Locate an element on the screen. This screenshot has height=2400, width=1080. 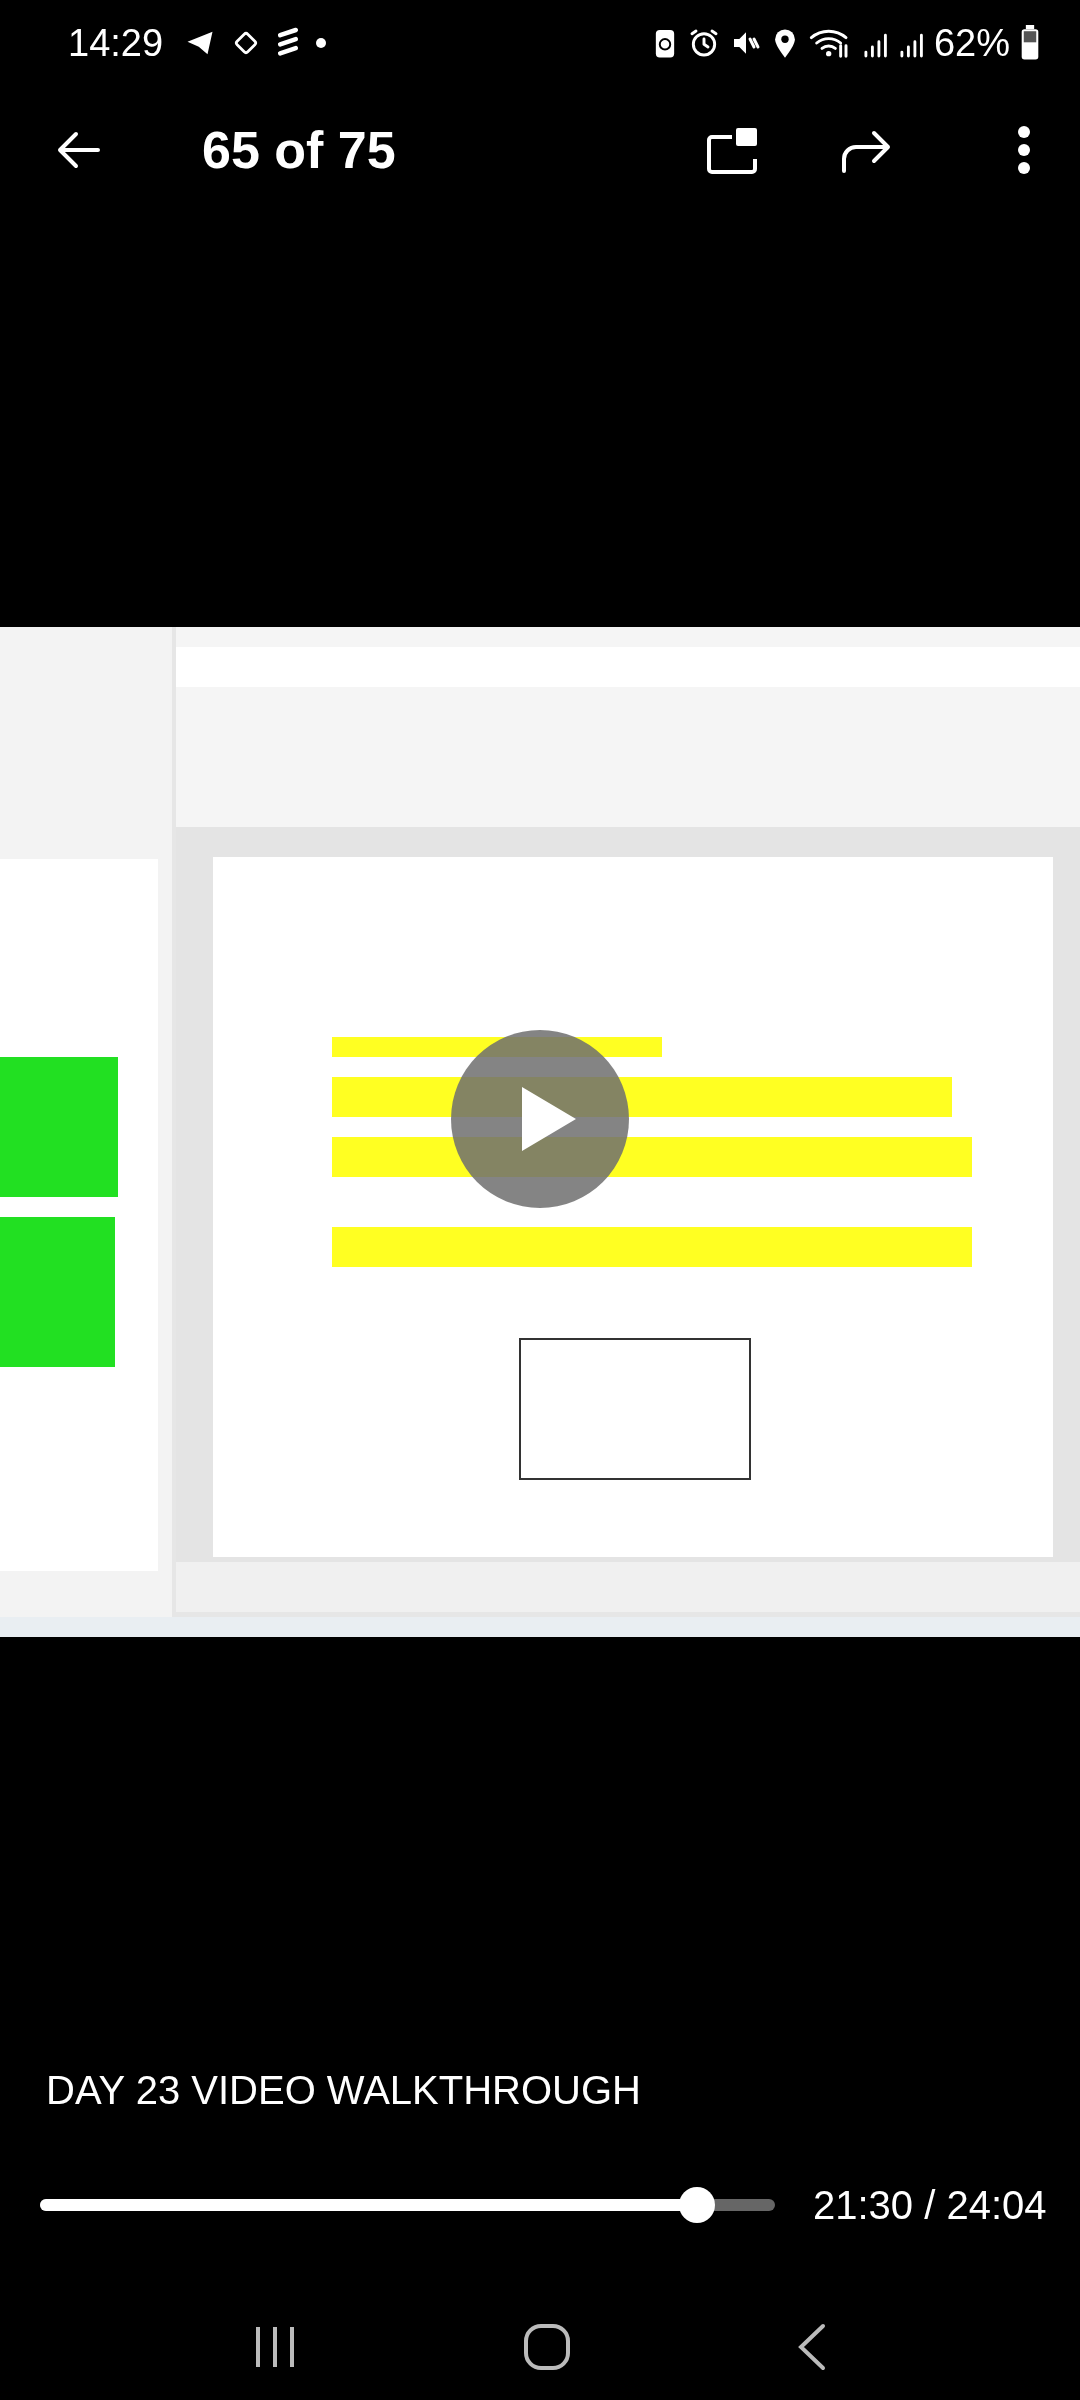
battery-percentage: 62% is located at coordinates (971, 43).